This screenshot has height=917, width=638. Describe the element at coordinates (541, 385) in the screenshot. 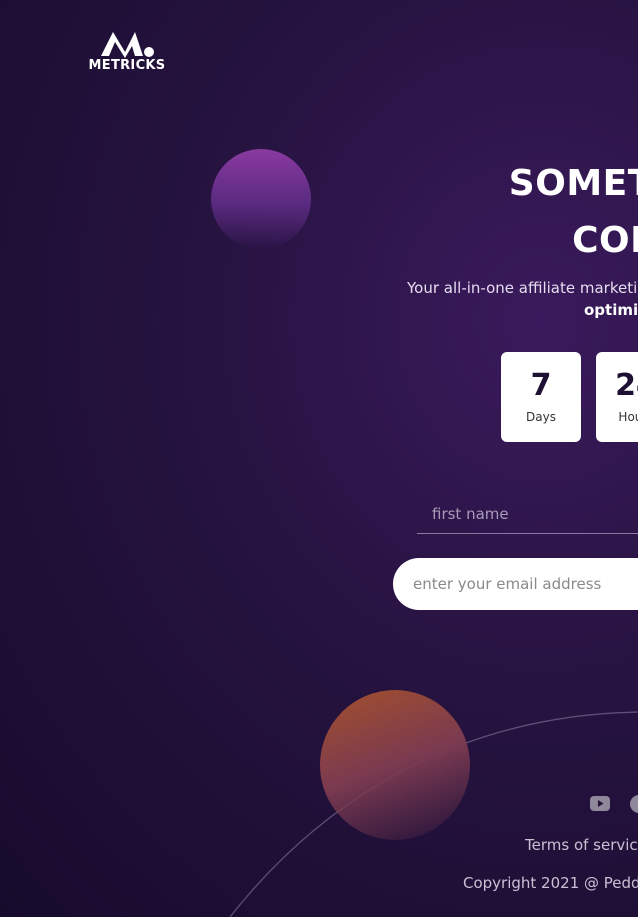

I see `countdown-days-value: 7` at that location.